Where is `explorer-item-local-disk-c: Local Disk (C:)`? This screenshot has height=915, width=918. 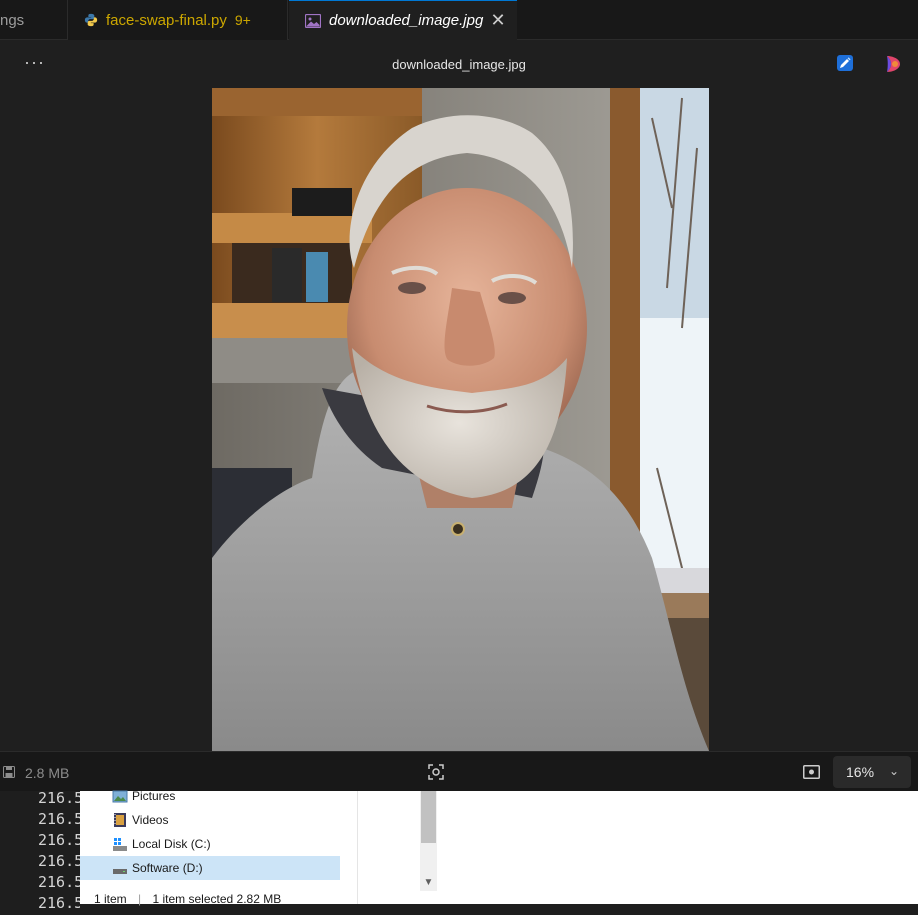 explorer-item-local-disk-c: Local Disk (C:) is located at coordinates (210, 844).